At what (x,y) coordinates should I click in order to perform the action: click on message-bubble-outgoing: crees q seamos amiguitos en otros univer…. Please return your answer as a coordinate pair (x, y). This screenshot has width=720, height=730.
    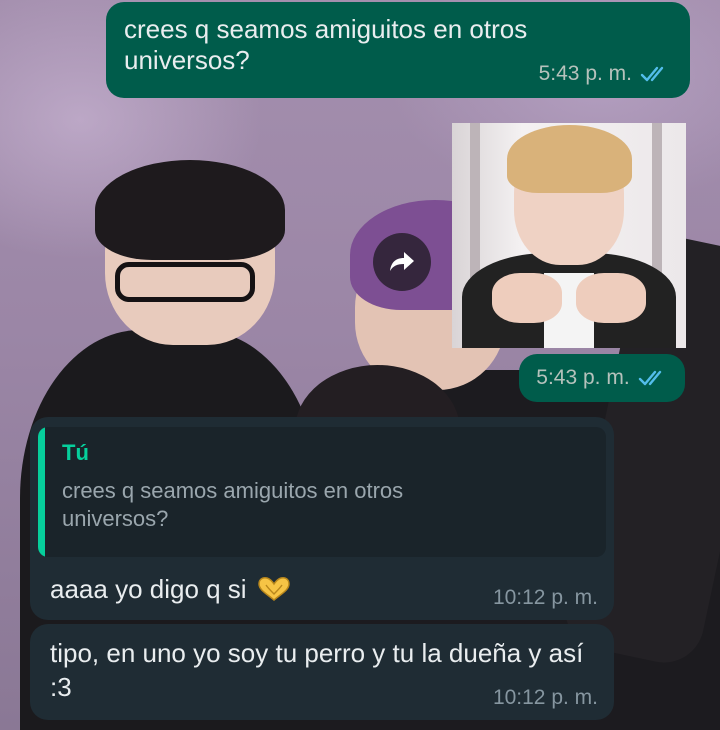
    Looking at the image, I should click on (398, 50).